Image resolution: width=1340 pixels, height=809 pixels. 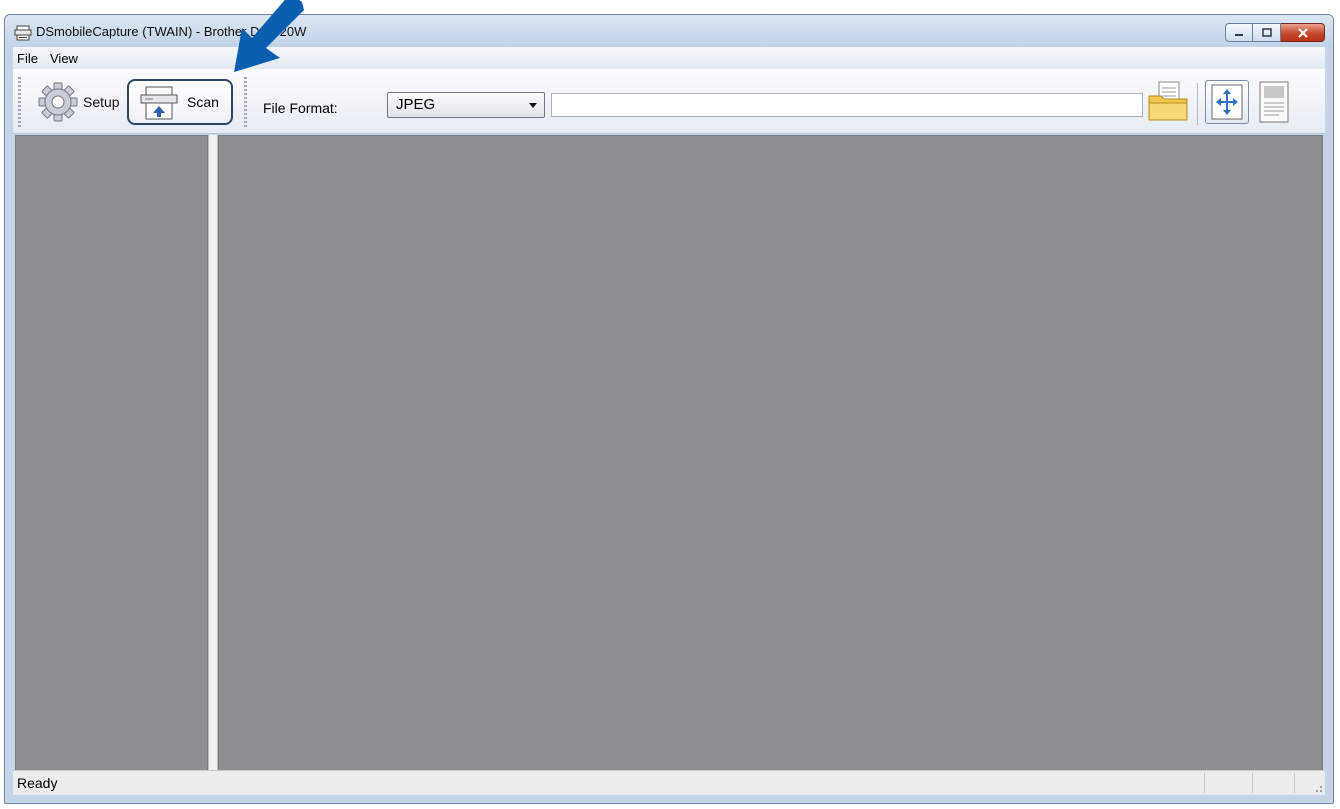 I want to click on minimize-button, so click(x=1239, y=32).